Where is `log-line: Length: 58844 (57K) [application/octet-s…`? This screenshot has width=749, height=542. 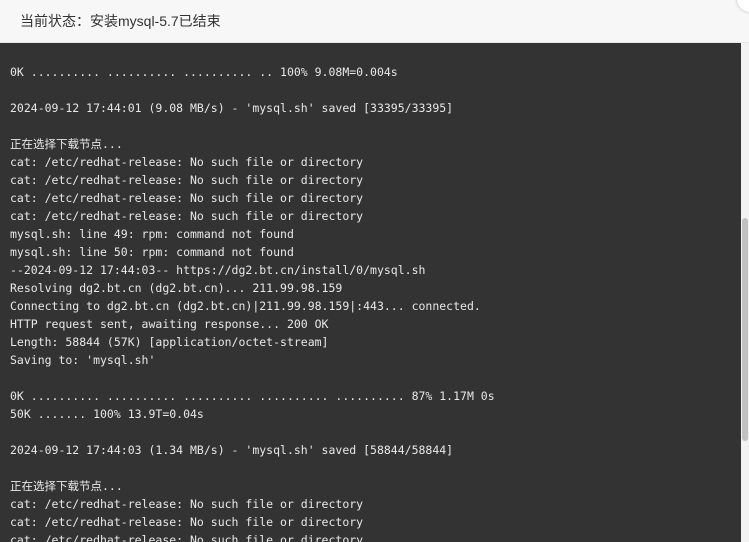
log-line: Length: 58844 (57K) [application/octet-s… is located at coordinates (169, 342).